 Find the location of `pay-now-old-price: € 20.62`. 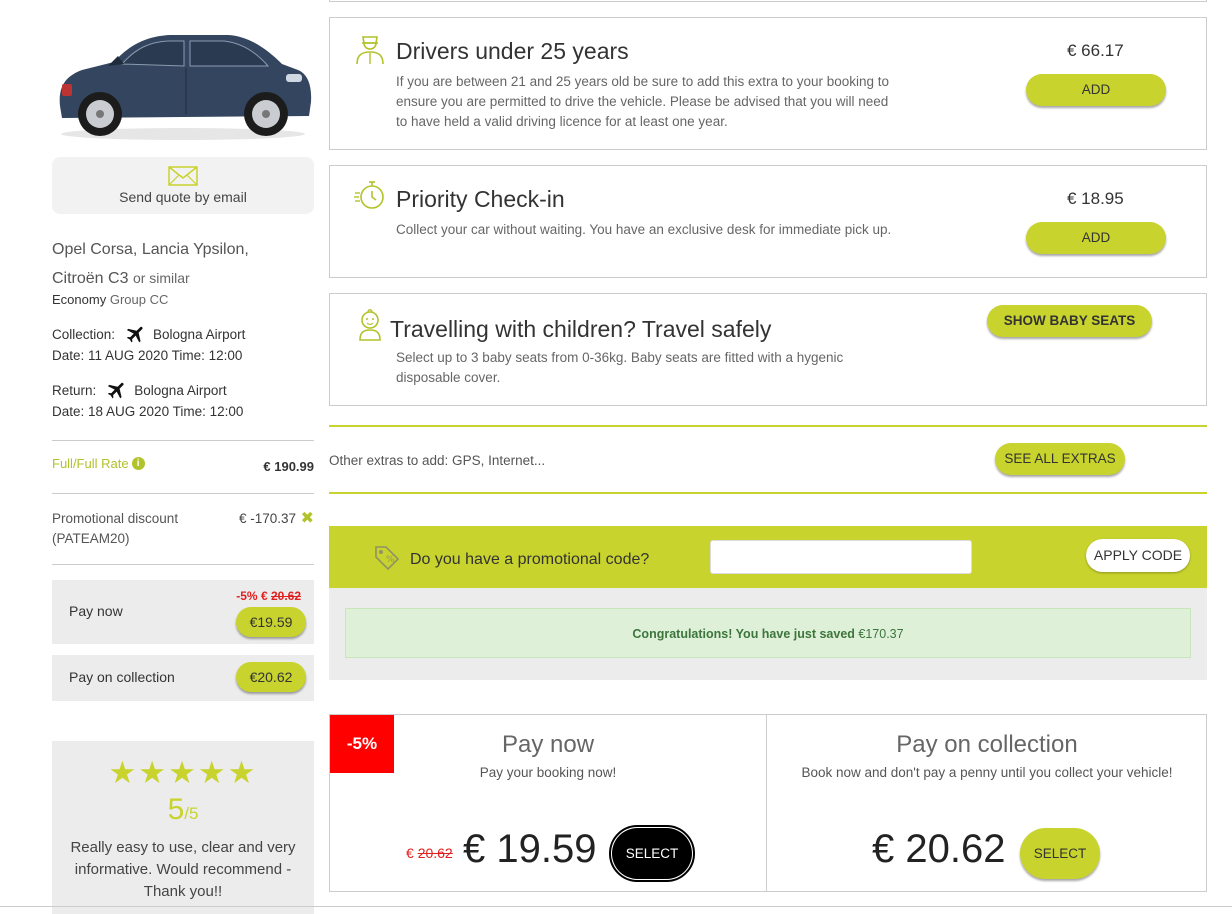

pay-now-old-price: € 20.62 is located at coordinates (429, 853).